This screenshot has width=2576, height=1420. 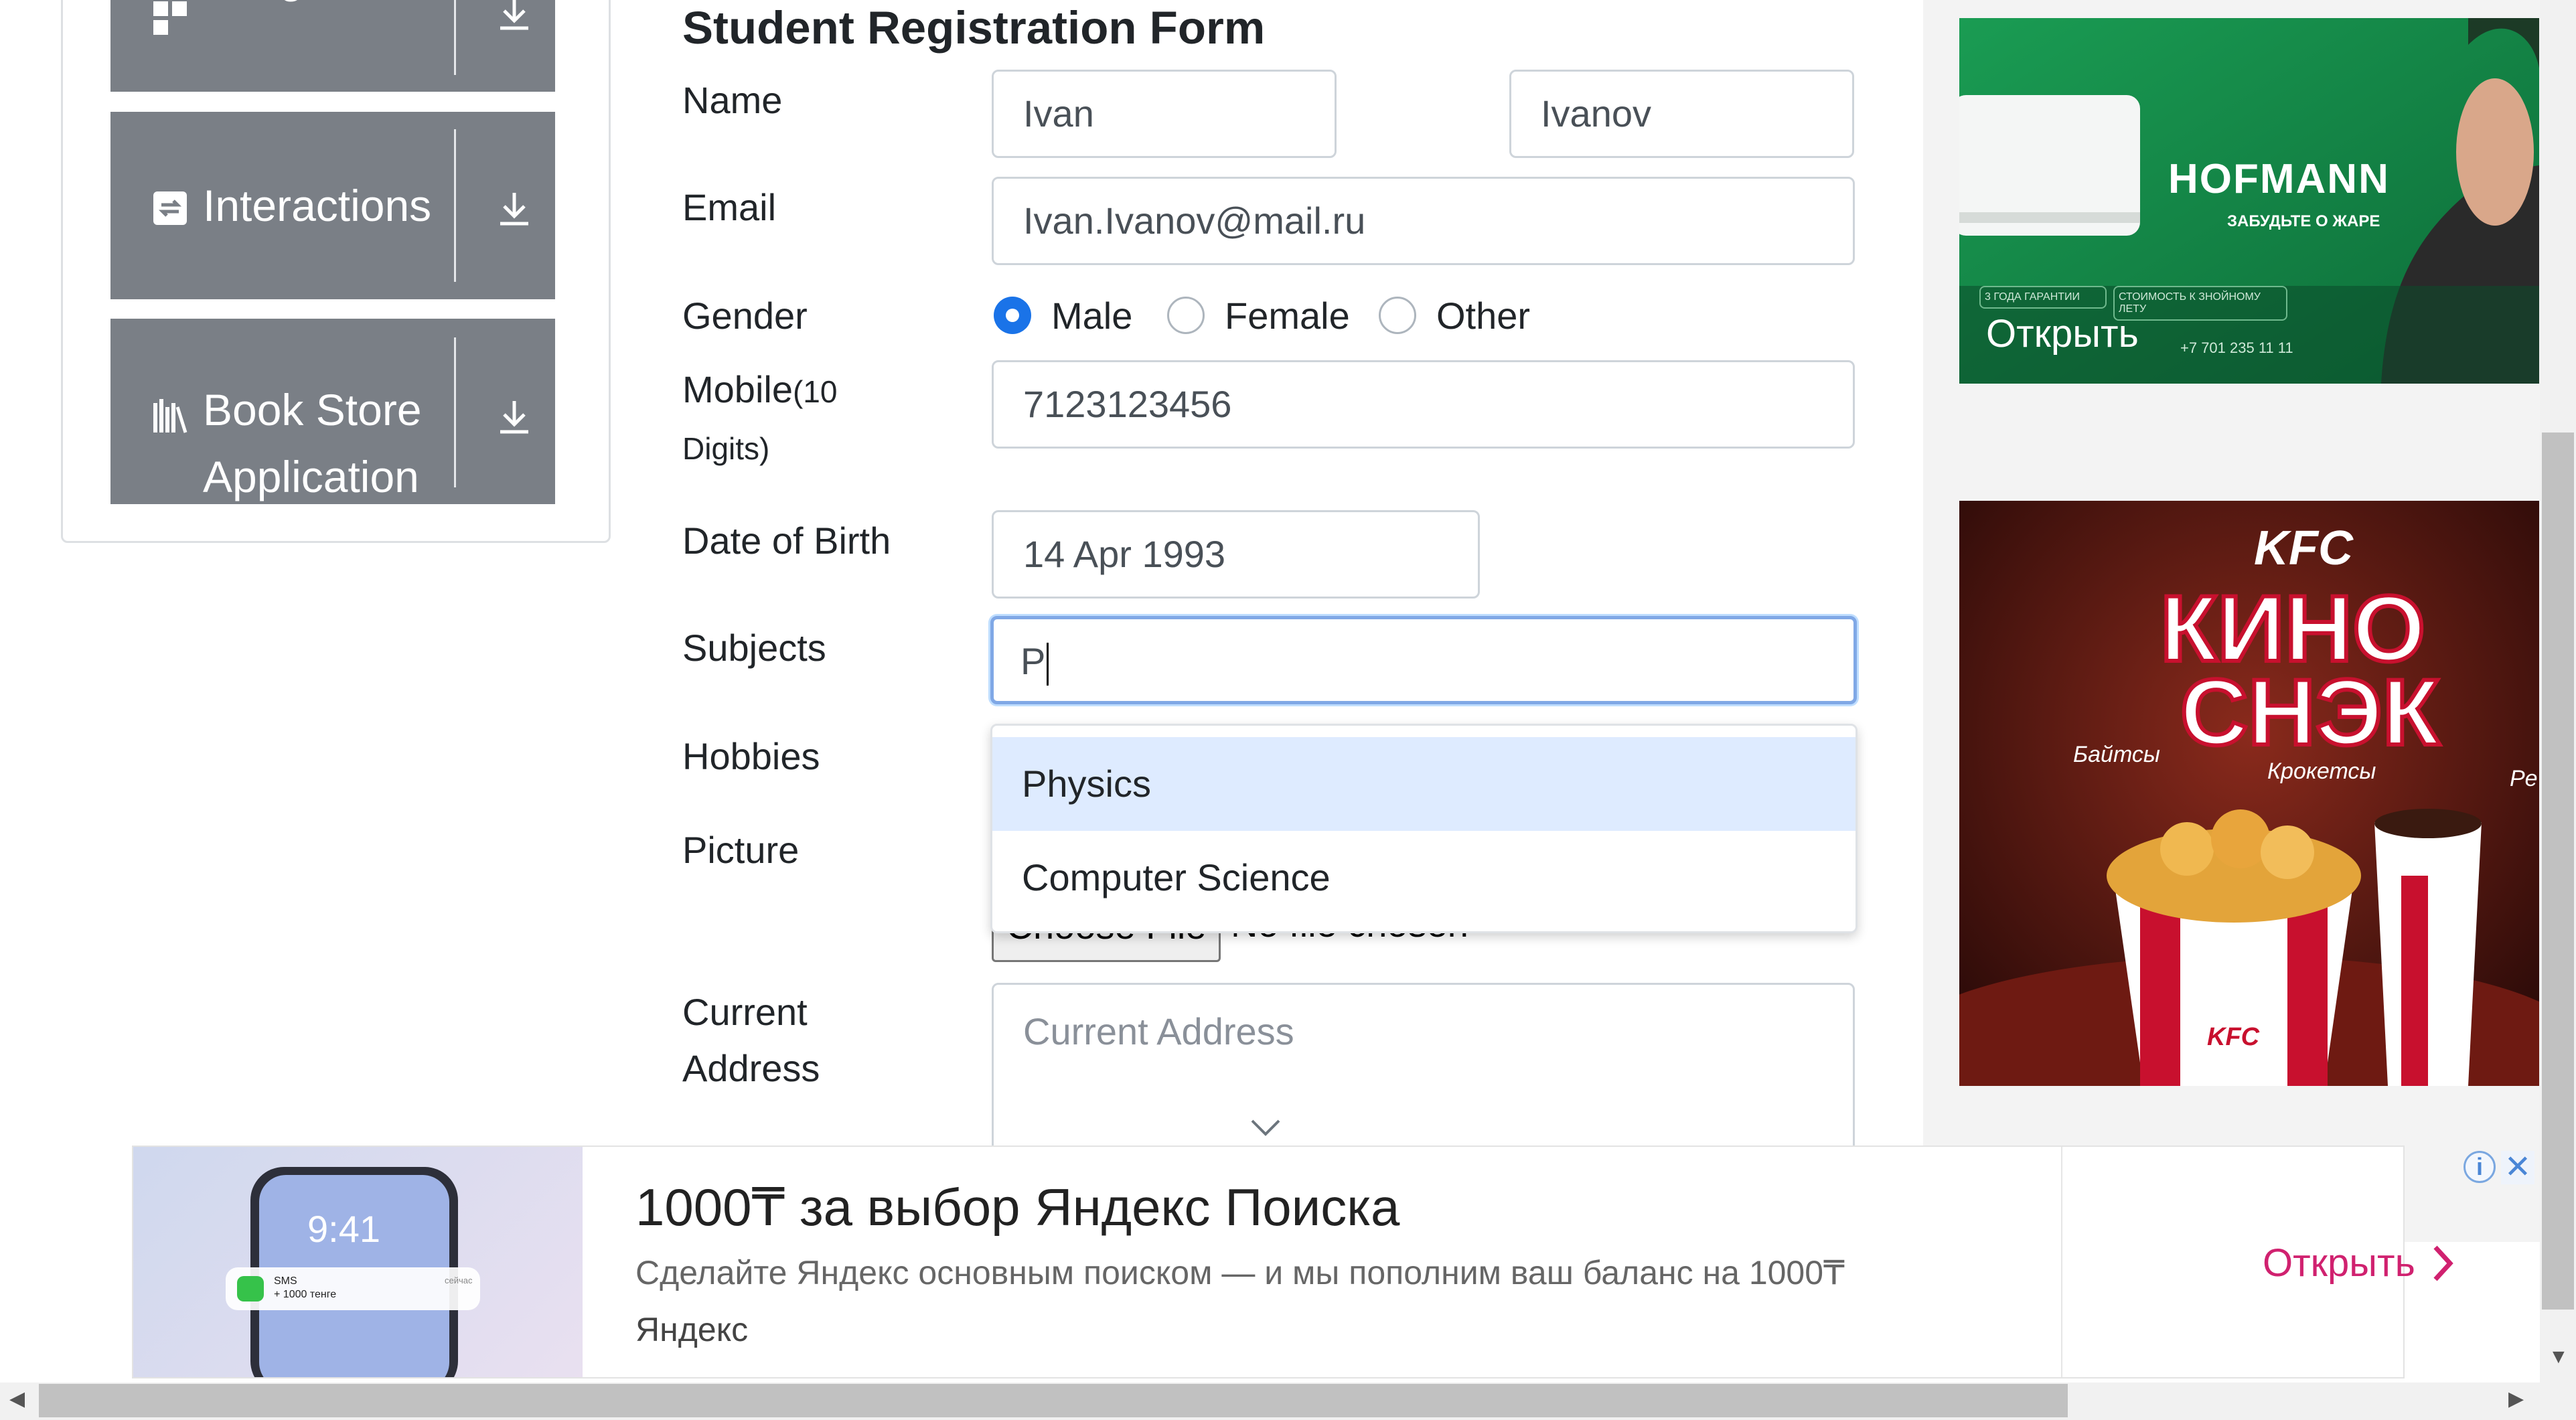 I want to click on current-address-label-line2: Address, so click(x=751, y=1068).